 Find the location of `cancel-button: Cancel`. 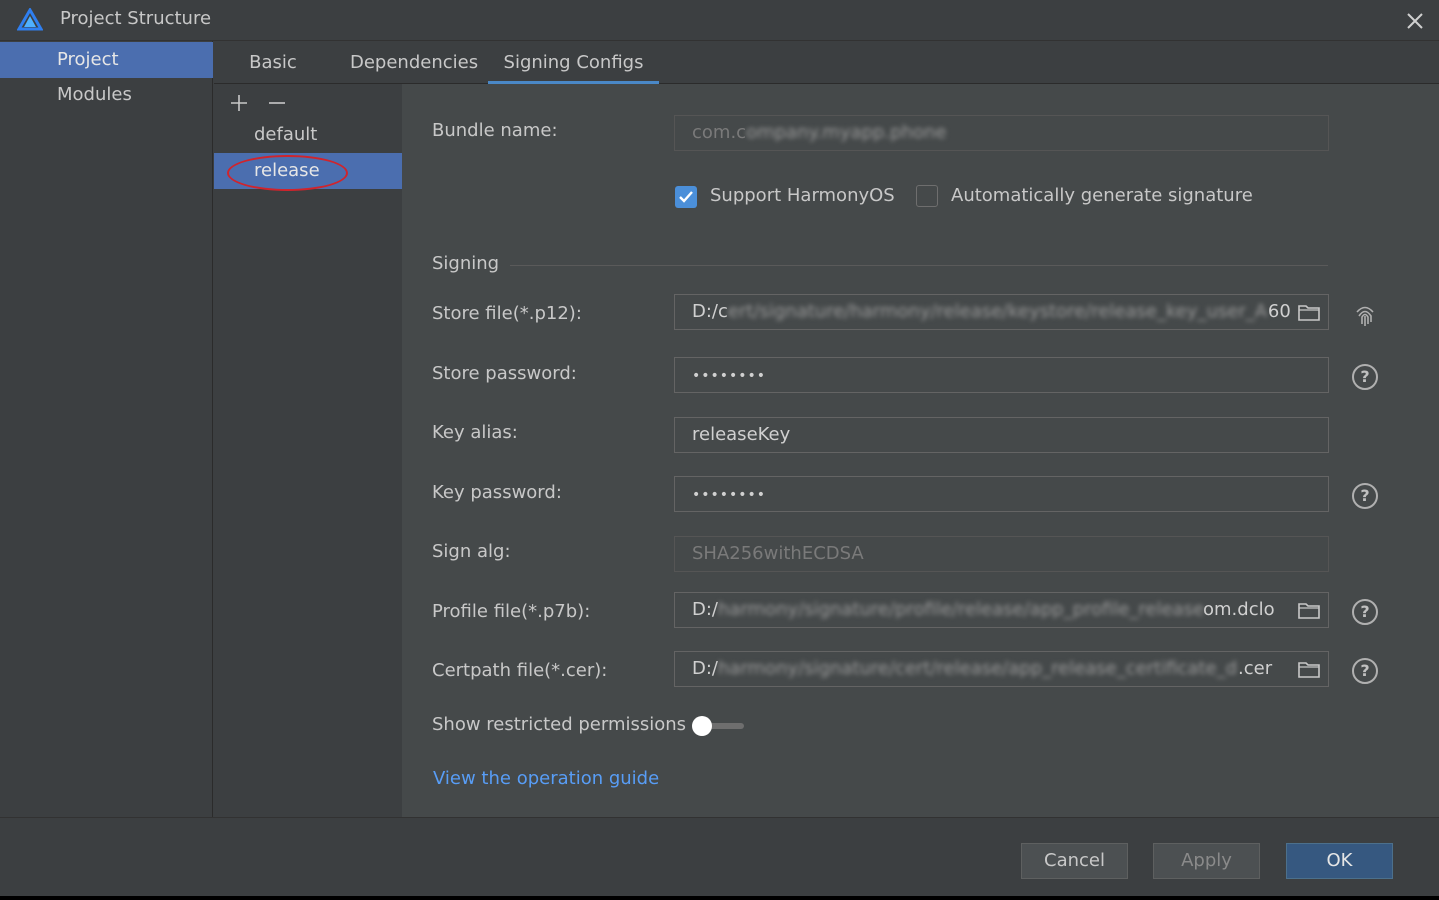

cancel-button: Cancel is located at coordinates (1074, 861).